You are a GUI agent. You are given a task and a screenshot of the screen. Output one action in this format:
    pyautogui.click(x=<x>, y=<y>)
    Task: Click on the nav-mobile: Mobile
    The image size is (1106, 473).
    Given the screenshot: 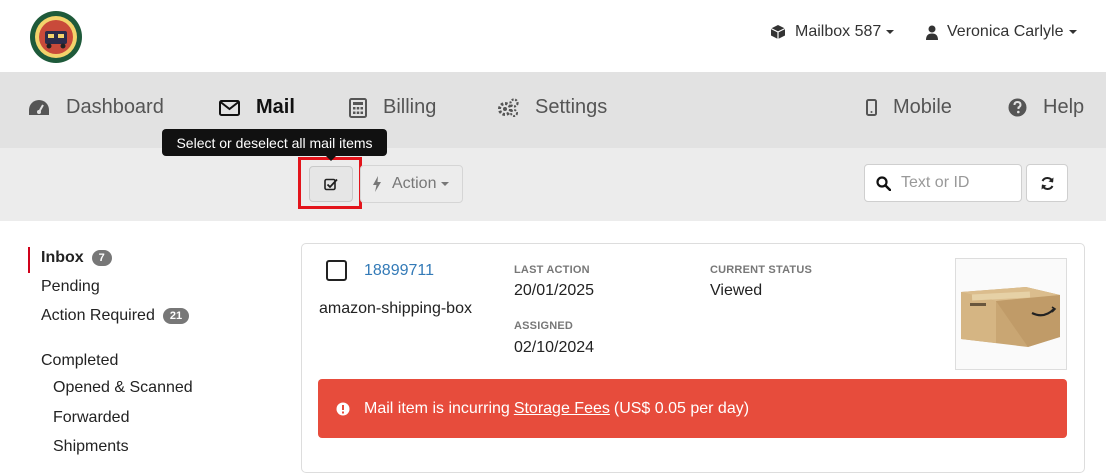 What is the action you would take?
    pyautogui.click(x=909, y=107)
    